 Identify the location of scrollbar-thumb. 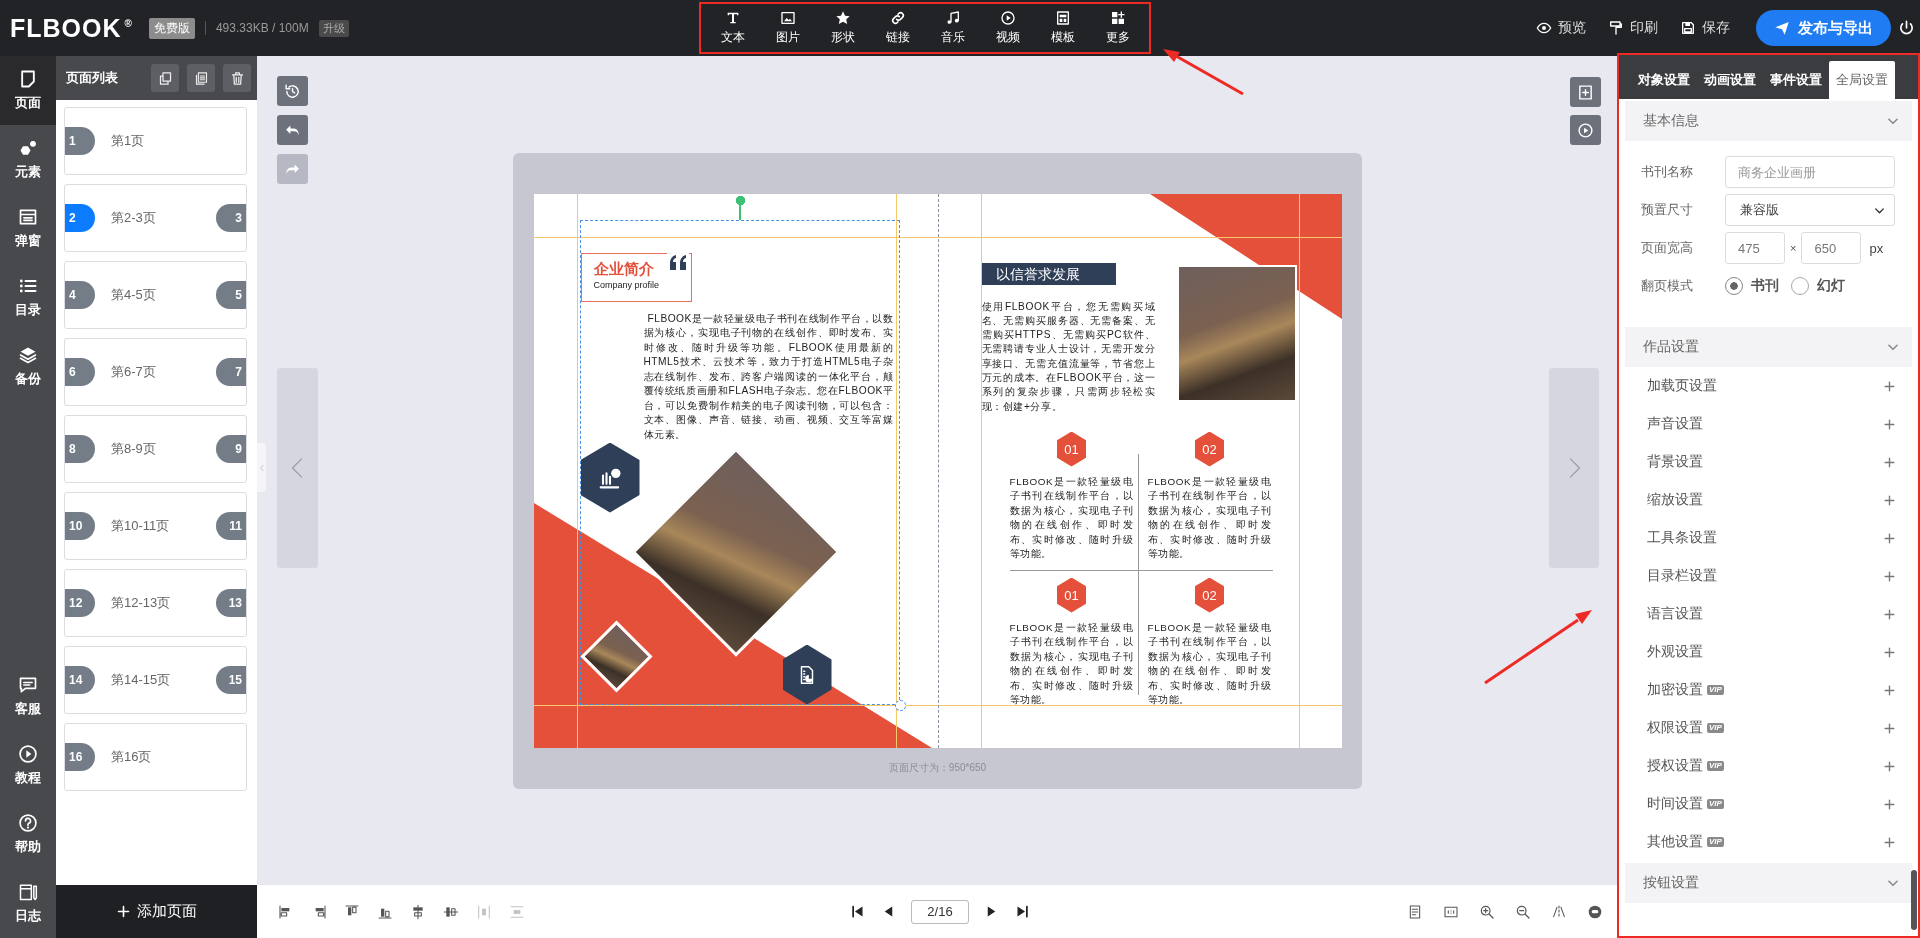
(1914, 900).